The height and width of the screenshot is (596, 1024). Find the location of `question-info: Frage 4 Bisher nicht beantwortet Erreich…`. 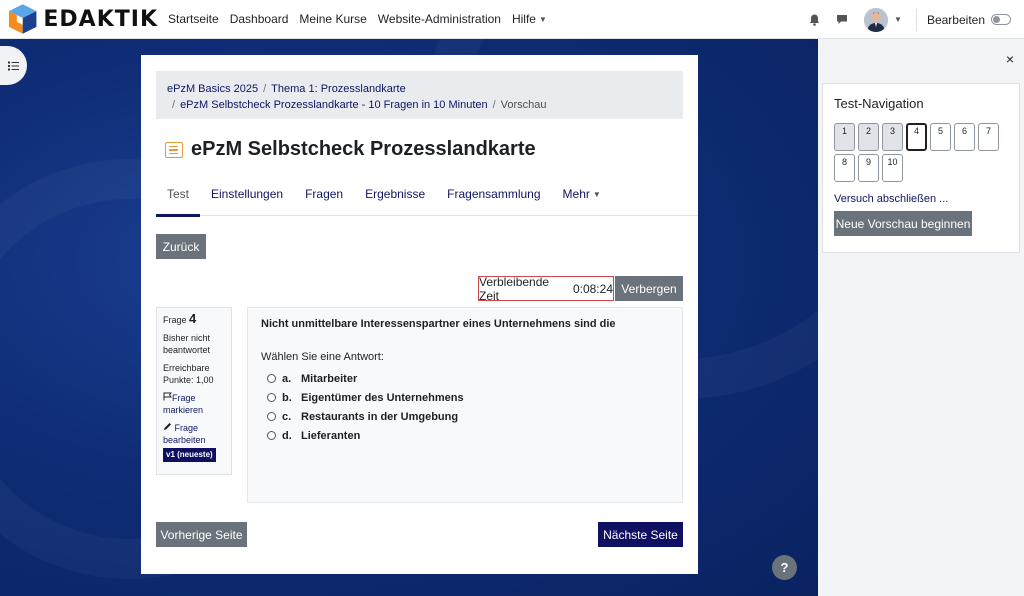

question-info: Frage 4 Bisher nicht beantwortet Erreich… is located at coordinates (194, 391).